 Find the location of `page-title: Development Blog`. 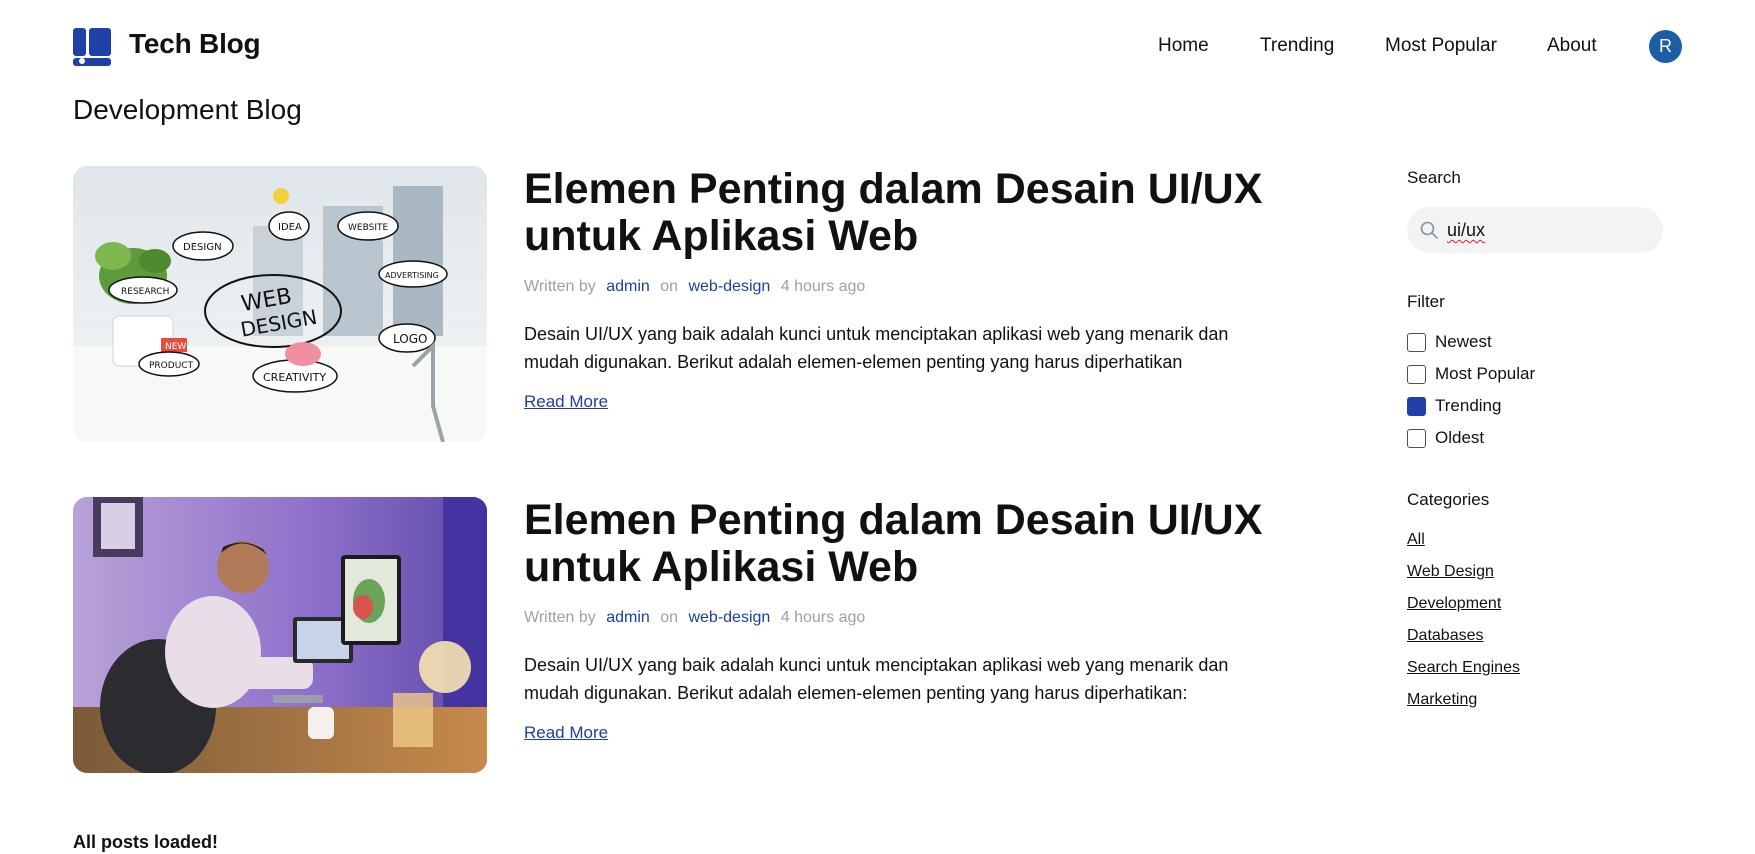

page-title: Development Blog is located at coordinates (187, 109).